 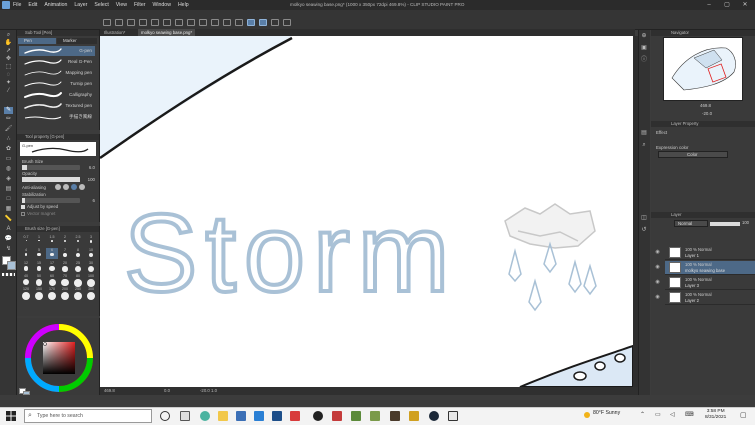 I want to click on brush-size-preset: 300, so click(x=91, y=293).